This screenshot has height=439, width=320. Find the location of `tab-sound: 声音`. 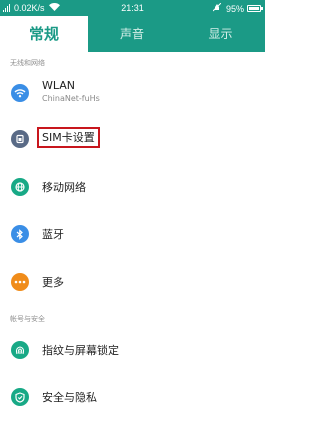

tab-sound: 声音 is located at coordinates (132, 34).